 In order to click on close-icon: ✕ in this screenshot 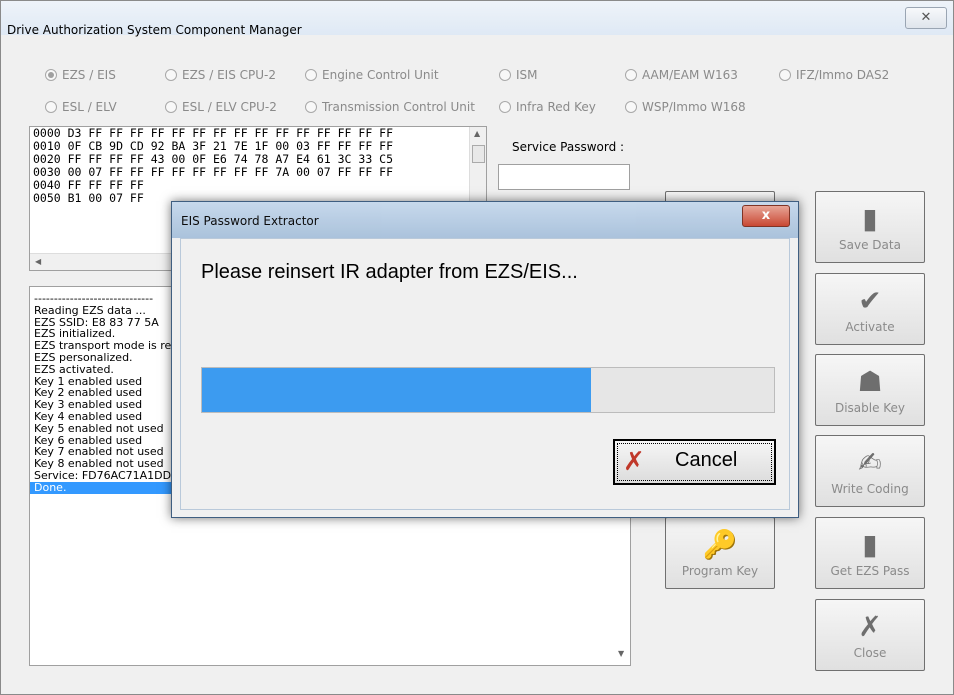, I will do `click(926, 17)`.